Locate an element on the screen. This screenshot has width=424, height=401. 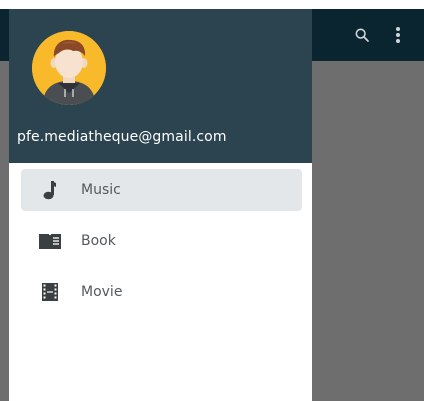
menu-item-book: Book is located at coordinates (161, 241).